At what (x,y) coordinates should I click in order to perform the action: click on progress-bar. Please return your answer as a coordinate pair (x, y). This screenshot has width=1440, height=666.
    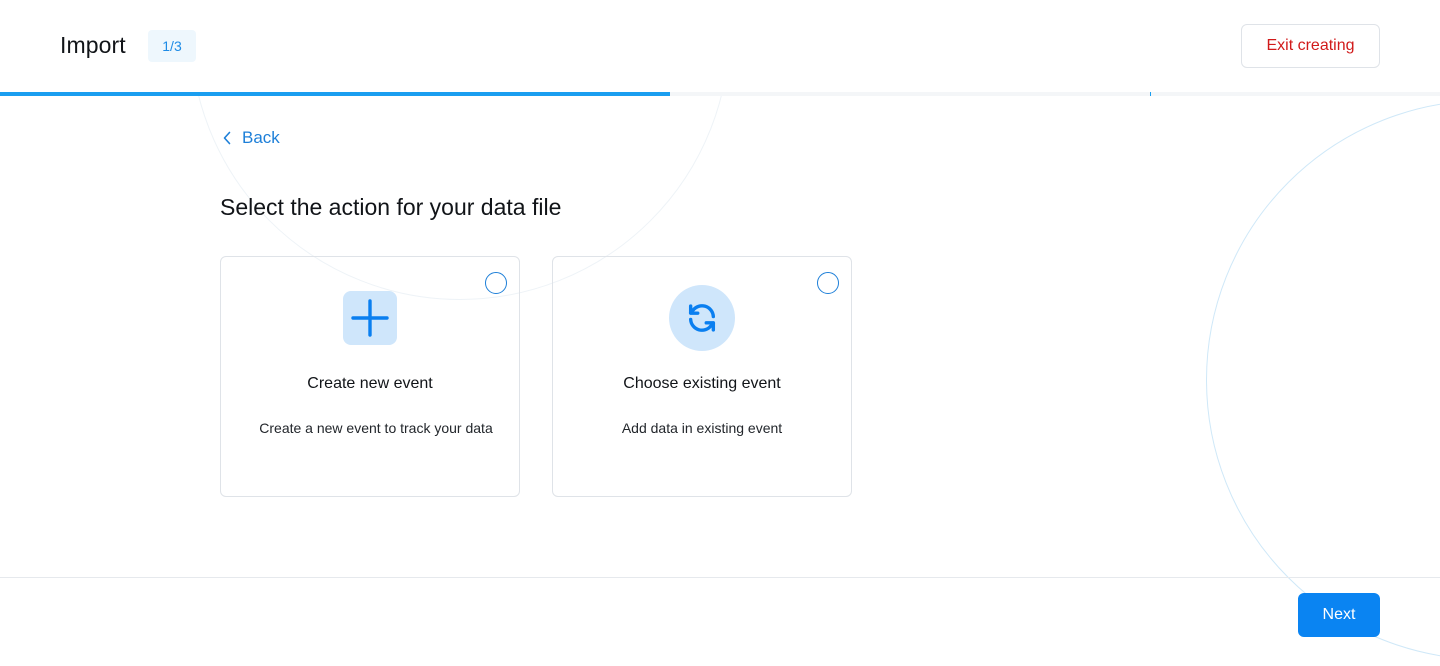
    Looking at the image, I should click on (720, 94).